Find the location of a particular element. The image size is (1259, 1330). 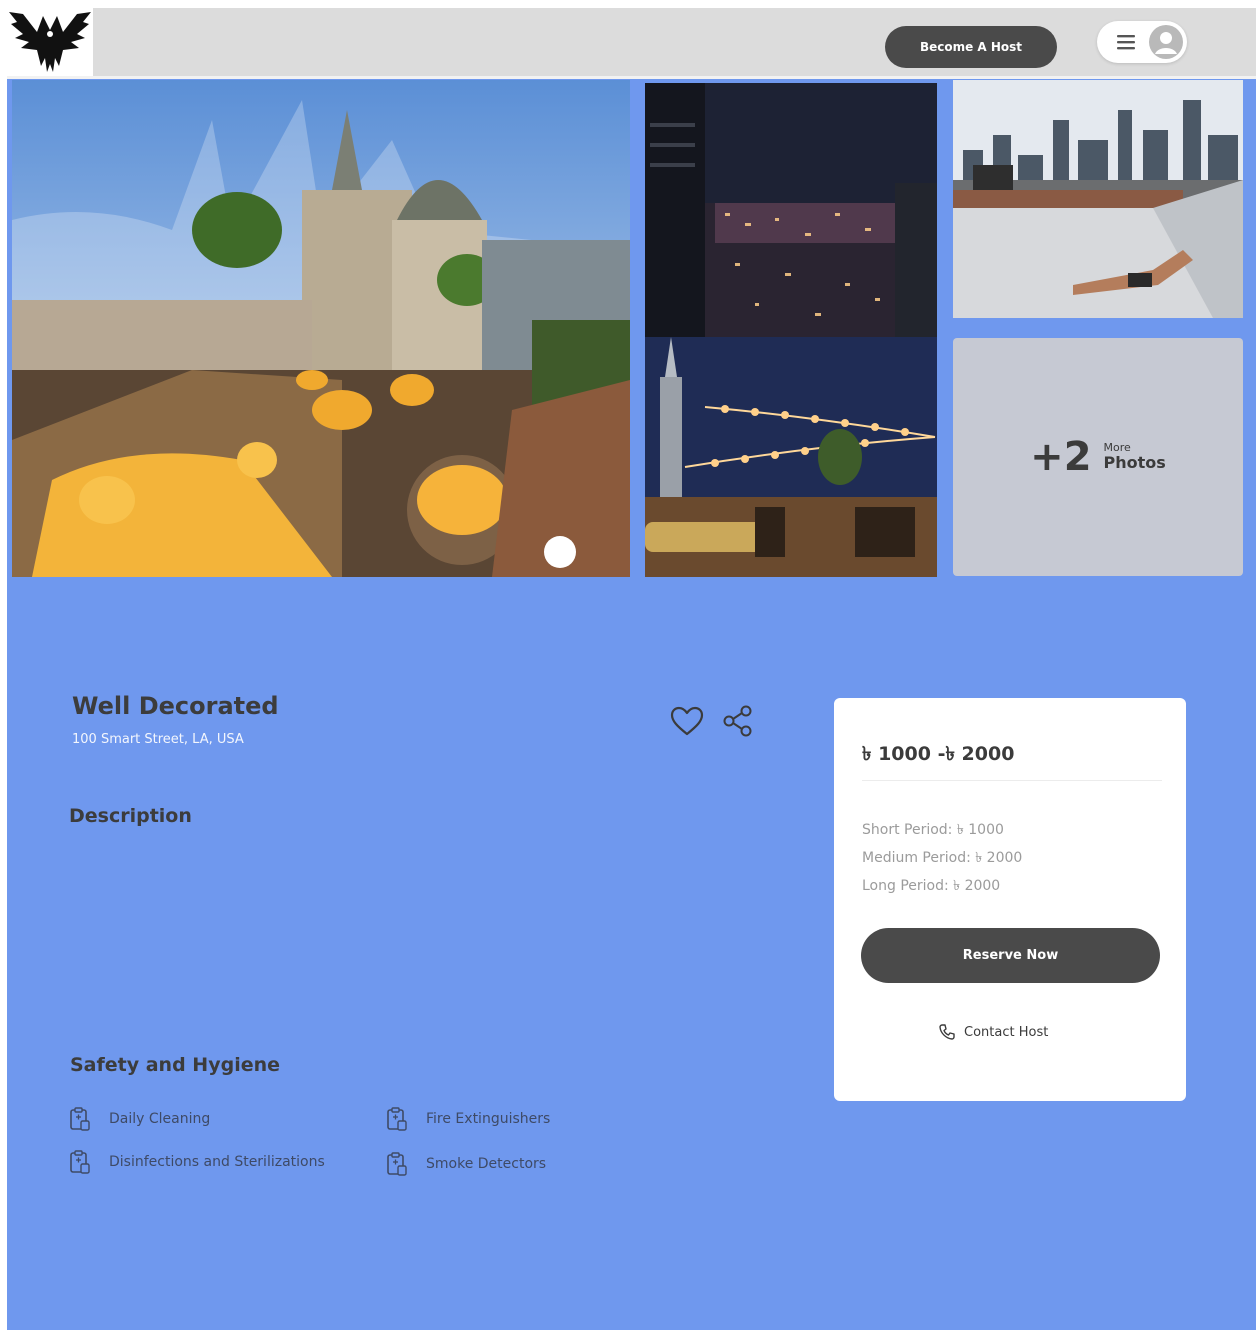

photo-night-city-view is located at coordinates (791, 210).